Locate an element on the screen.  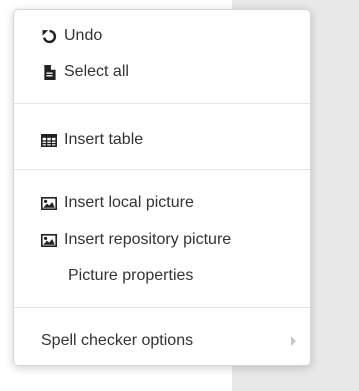
insert-table-label: Insert table is located at coordinates (104, 139).